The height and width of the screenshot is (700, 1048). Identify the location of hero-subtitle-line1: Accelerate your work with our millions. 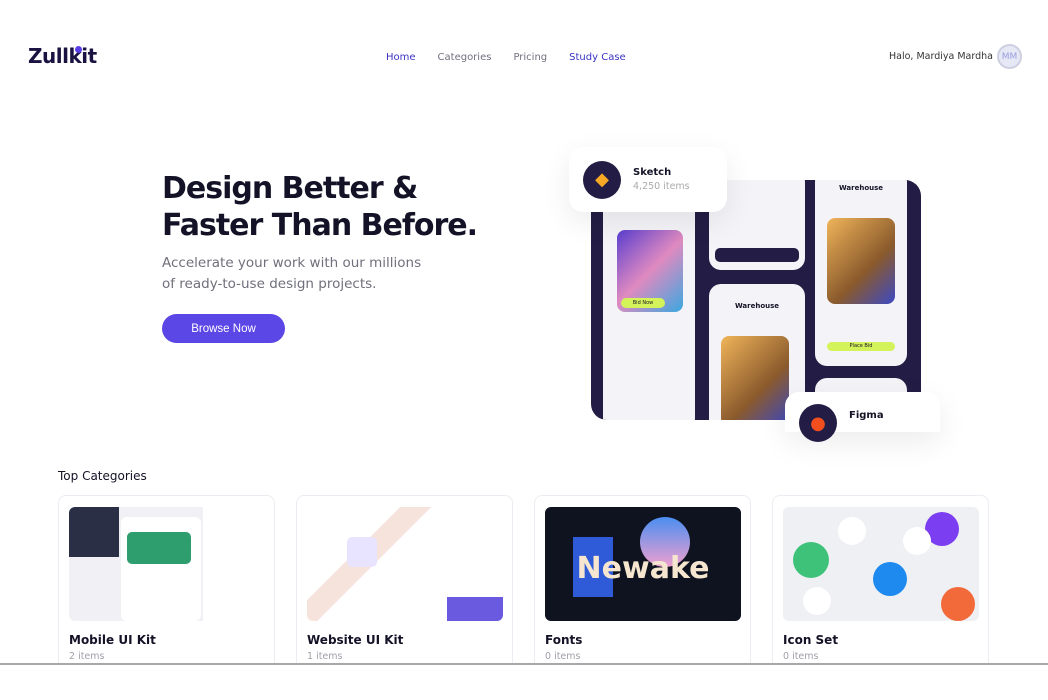
(292, 263).